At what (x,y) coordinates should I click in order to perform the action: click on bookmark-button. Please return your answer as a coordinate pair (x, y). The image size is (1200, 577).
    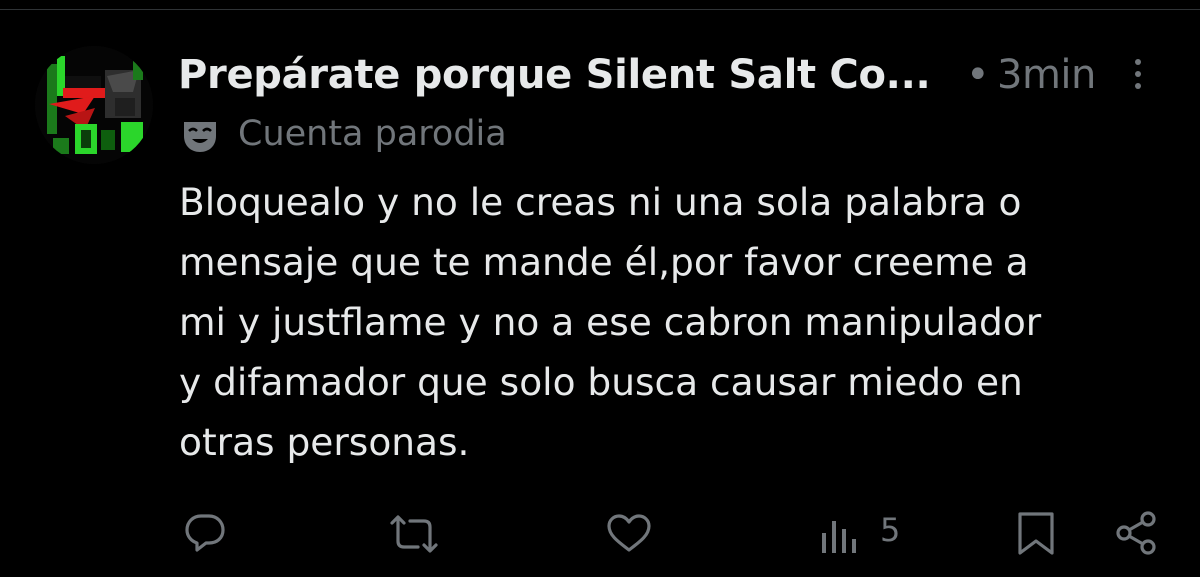
    Looking at the image, I should click on (1036, 539).